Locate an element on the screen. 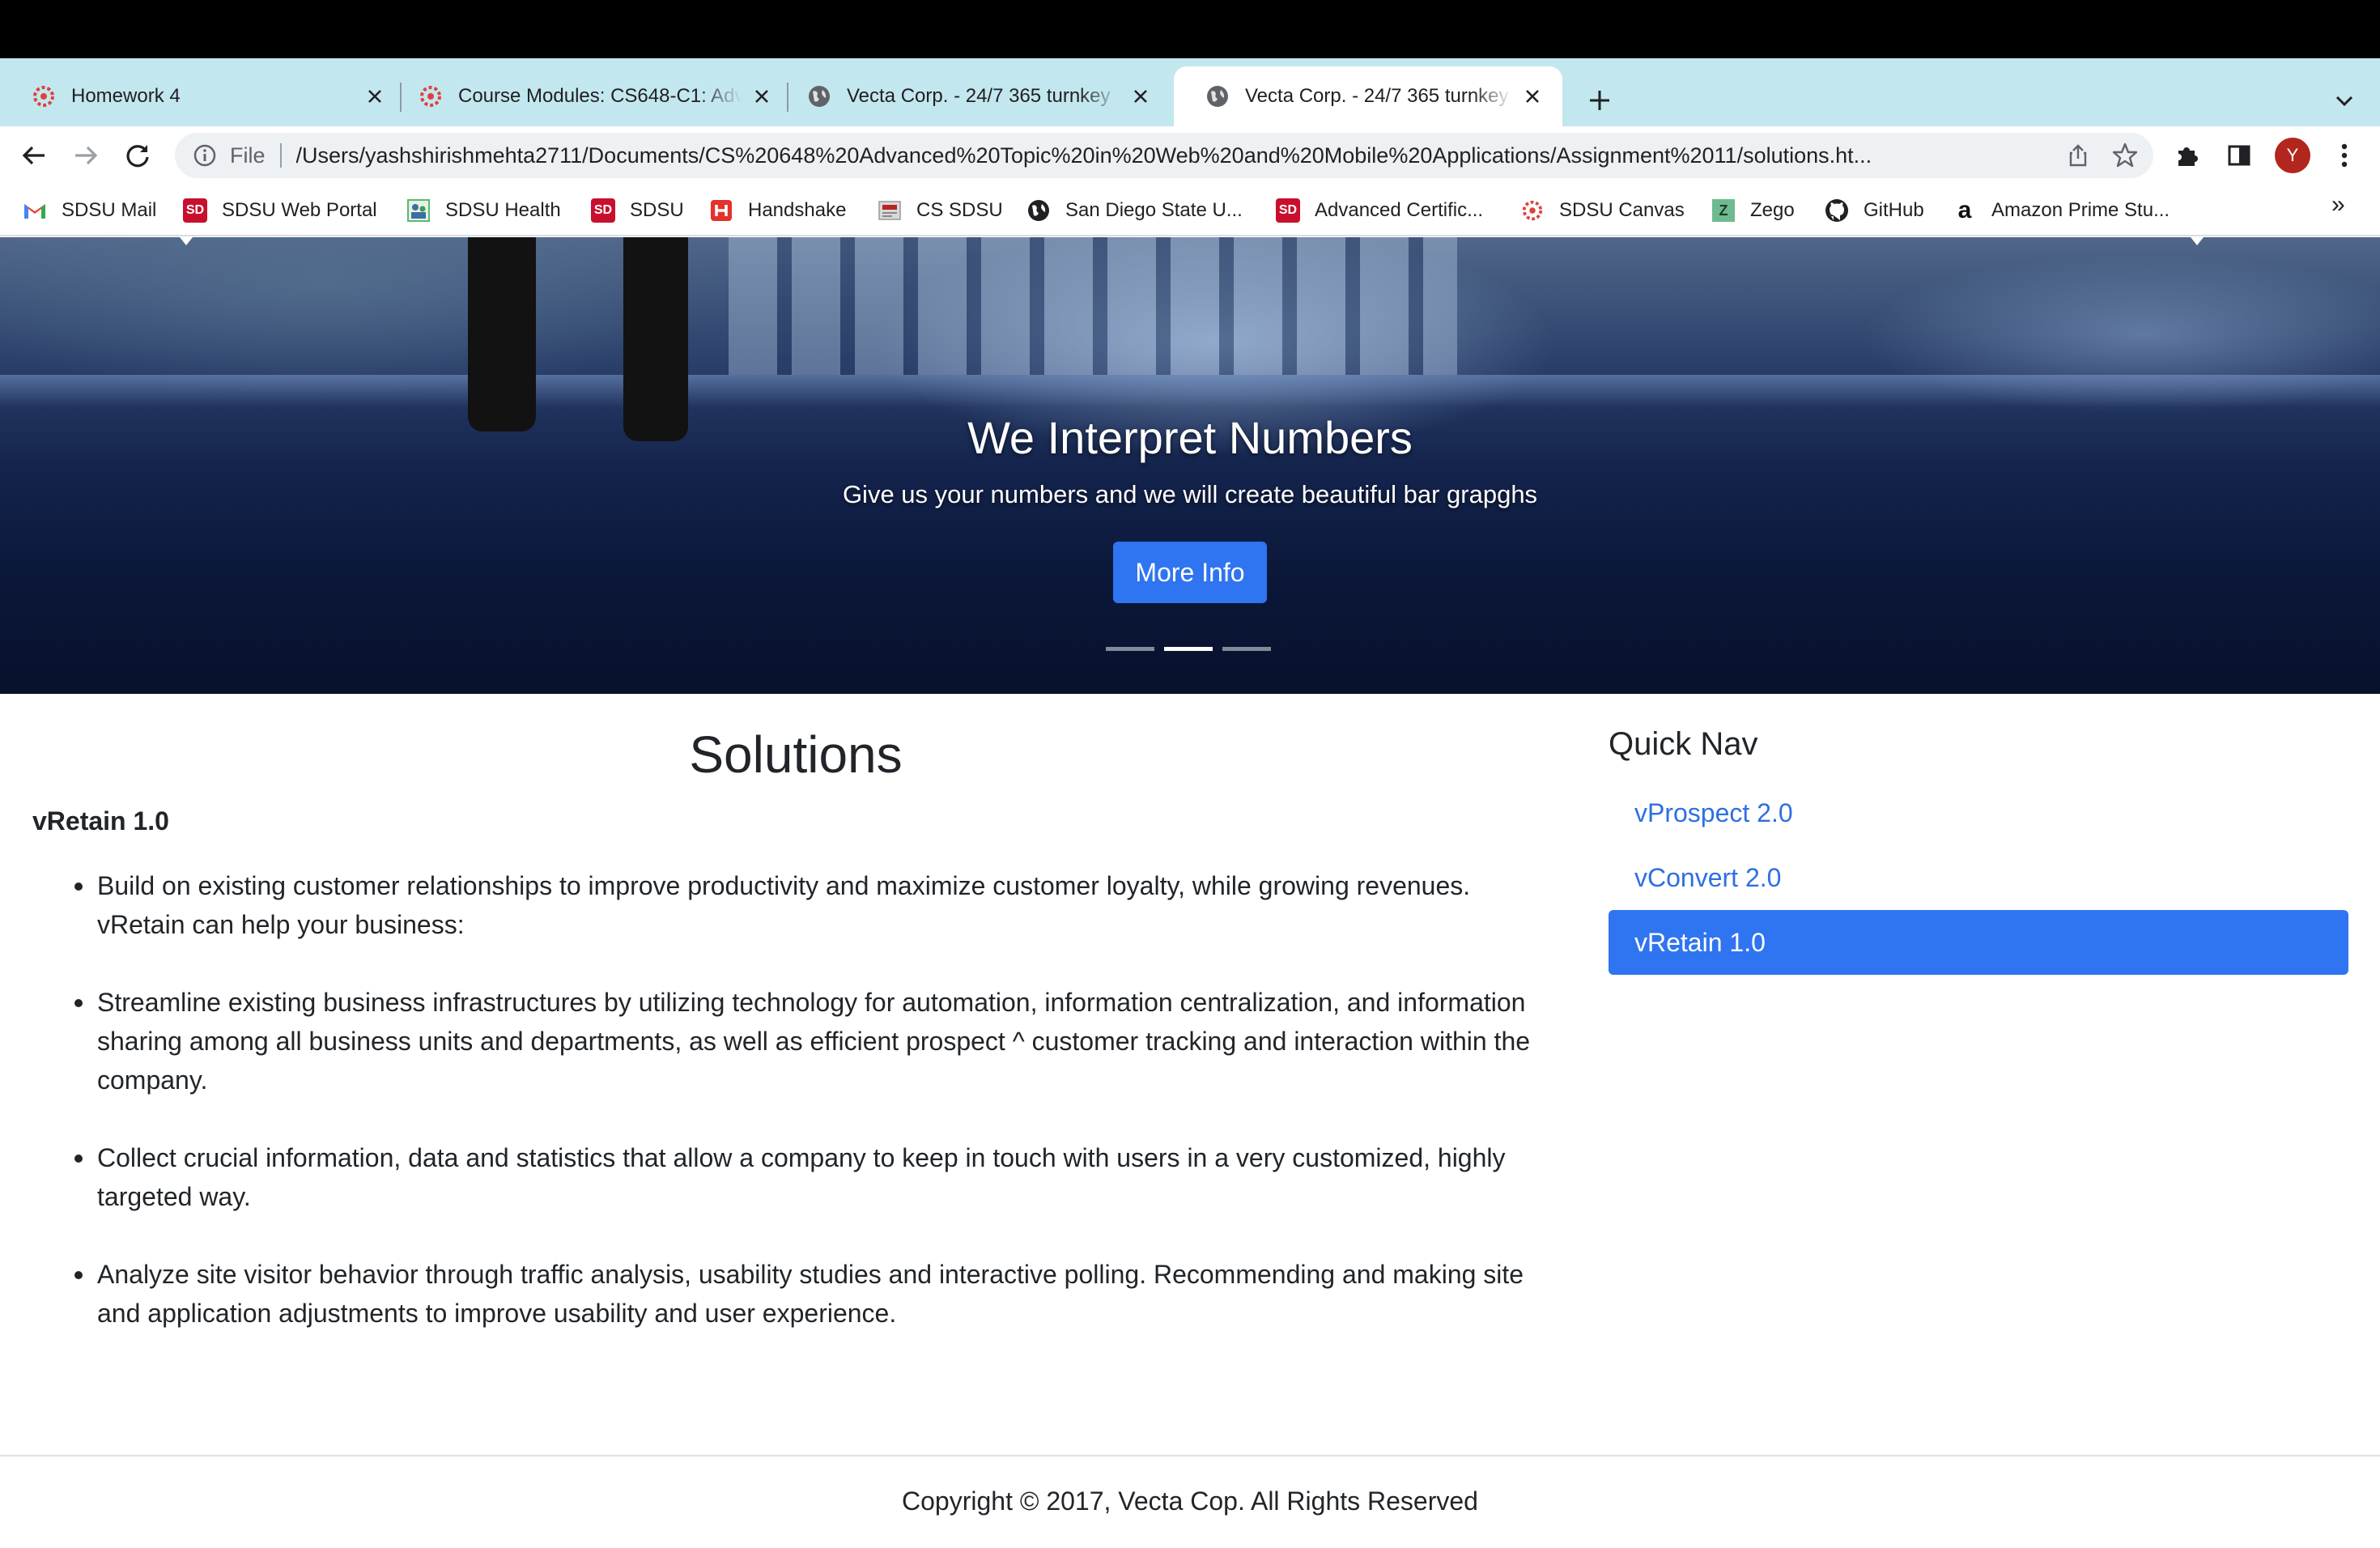 Image resolution: width=2380 pixels, height=1548 pixels. tab-vecta-1: Vecta Corp. - 24/7 365 turnkey is located at coordinates (973, 96).